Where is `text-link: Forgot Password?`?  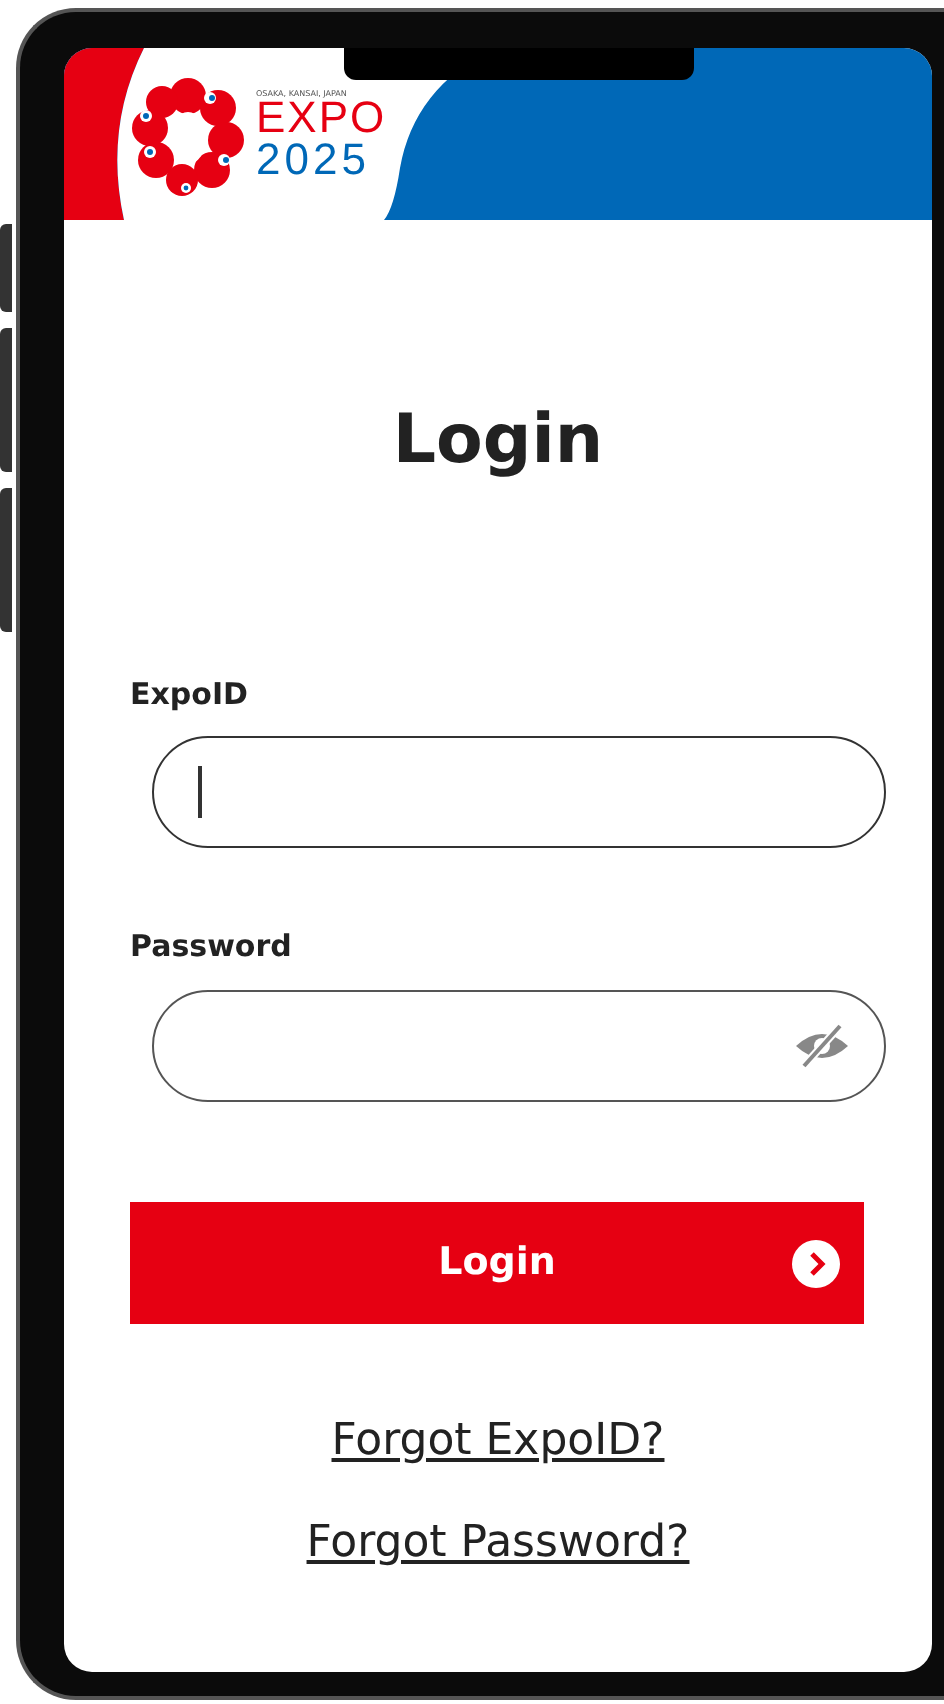 text-link: Forgot Password? is located at coordinates (498, 1542).